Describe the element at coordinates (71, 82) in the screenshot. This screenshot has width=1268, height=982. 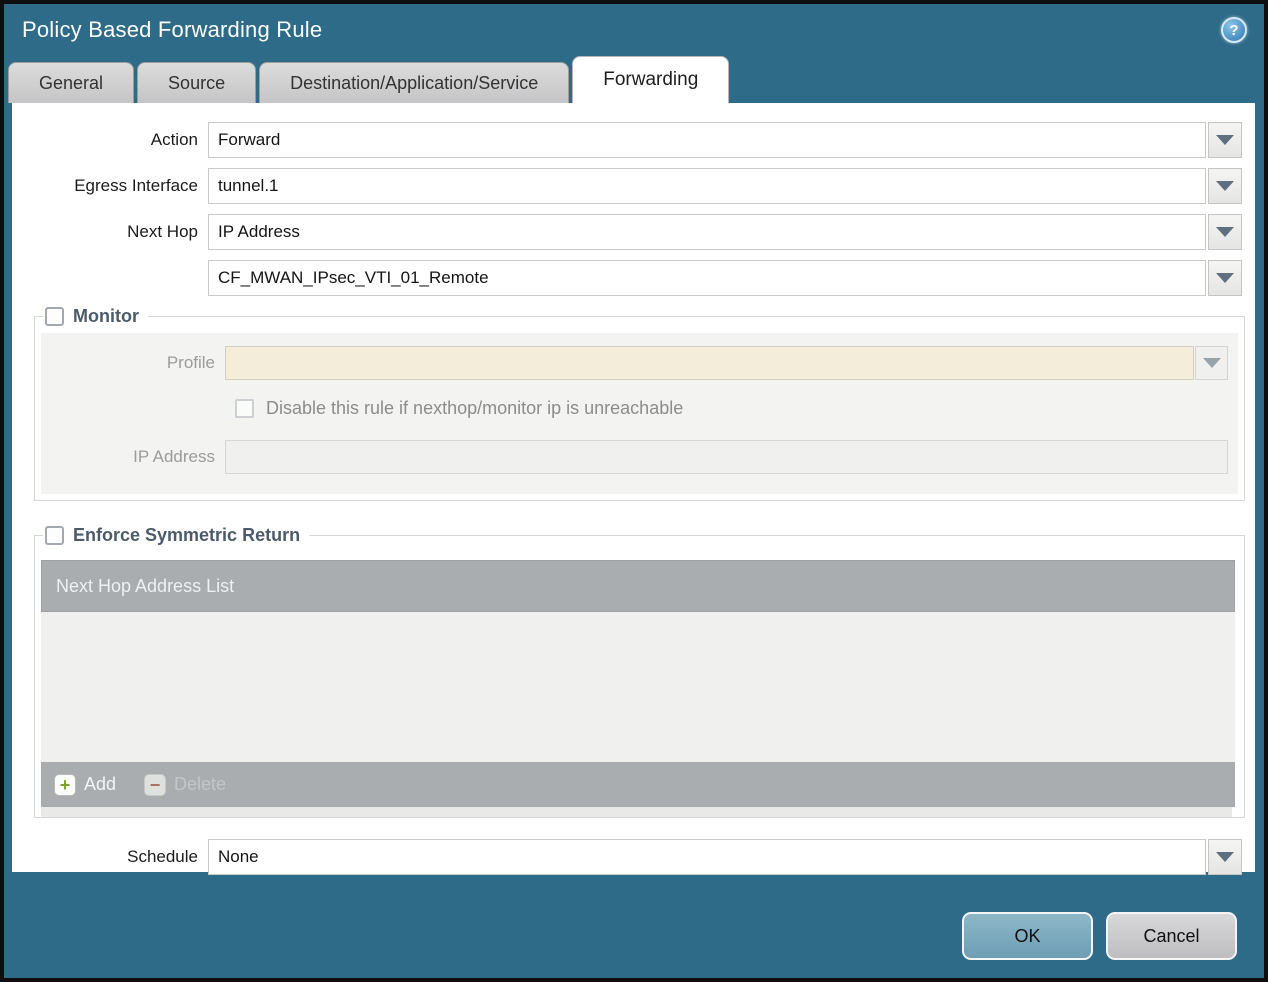
I see `tab-general: General` at that location.